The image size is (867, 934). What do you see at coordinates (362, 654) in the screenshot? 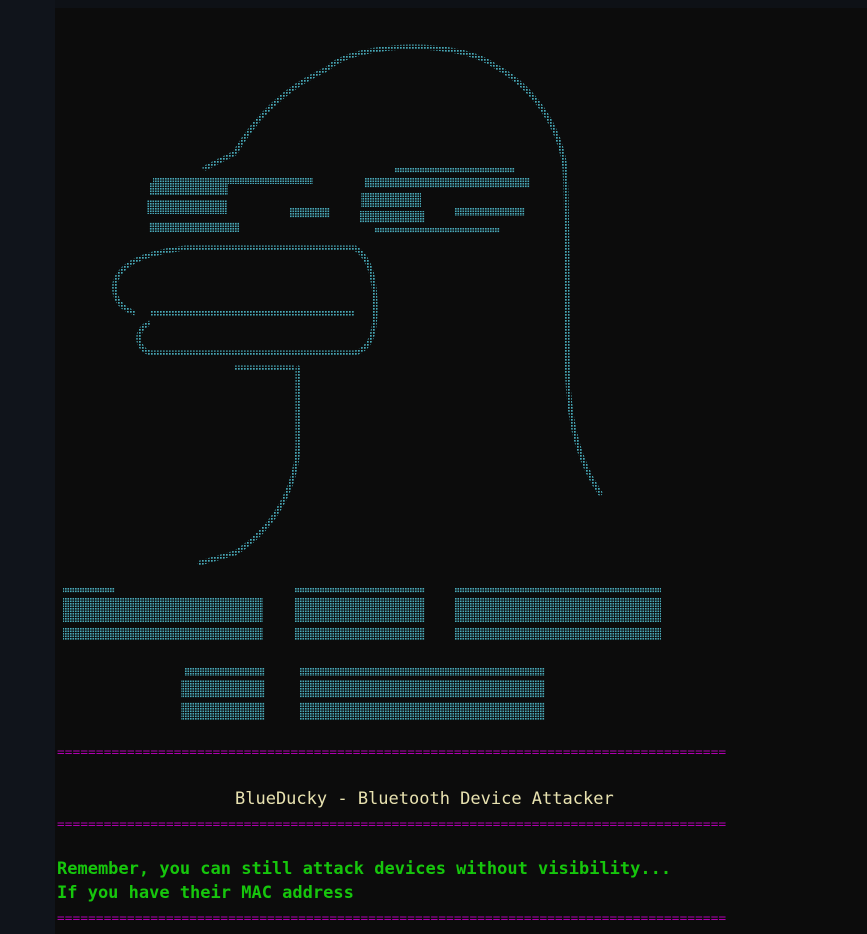
I see `duck-caption-art` at bounding box center [362, 654].